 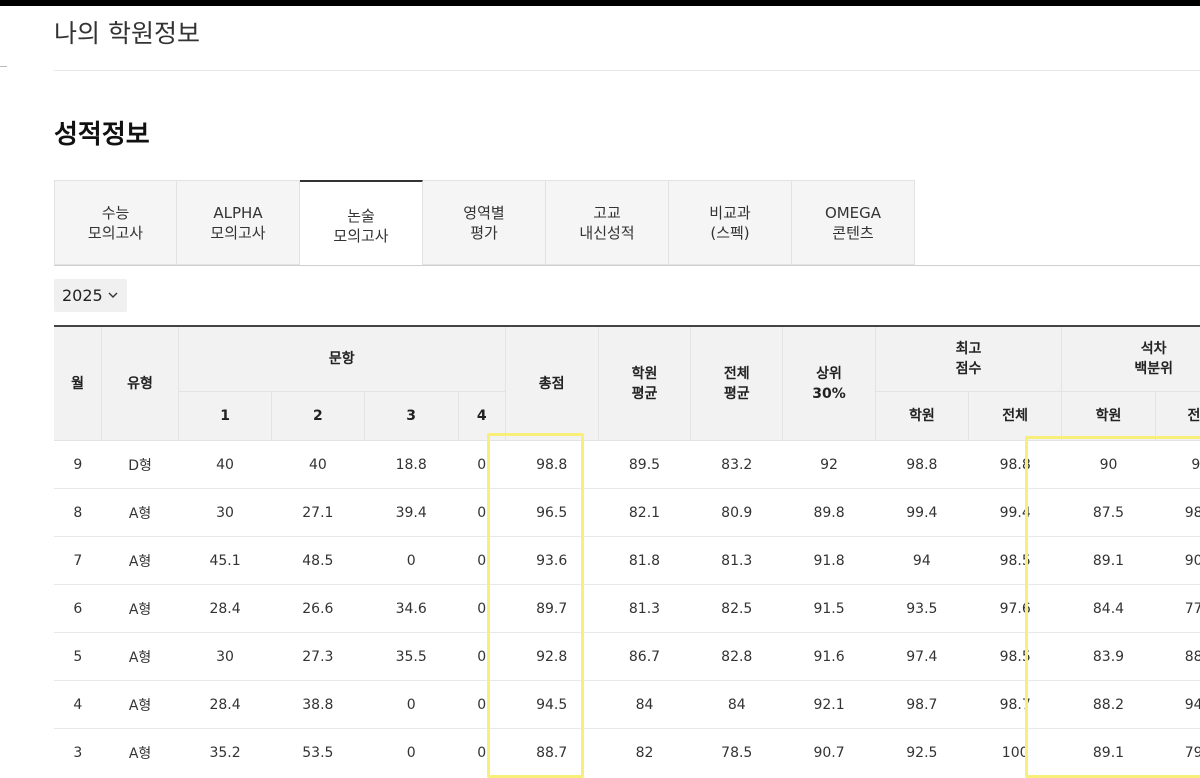 I want to click on cell-max-academy: 92.5, so click(x=922, y=750).